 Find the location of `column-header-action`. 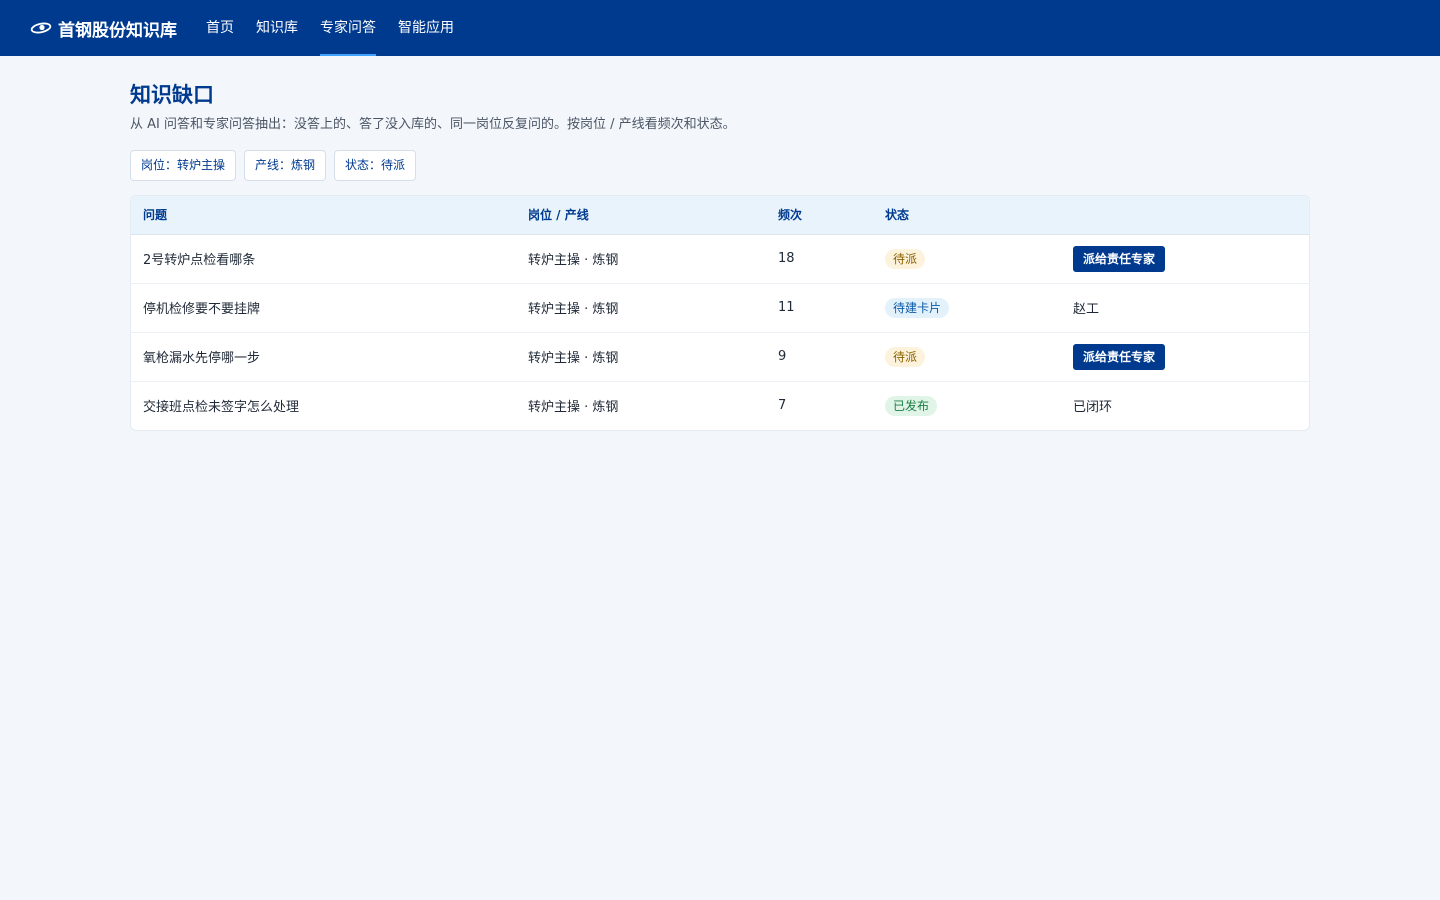

column-header-action is located at coordinates (1185, 215).